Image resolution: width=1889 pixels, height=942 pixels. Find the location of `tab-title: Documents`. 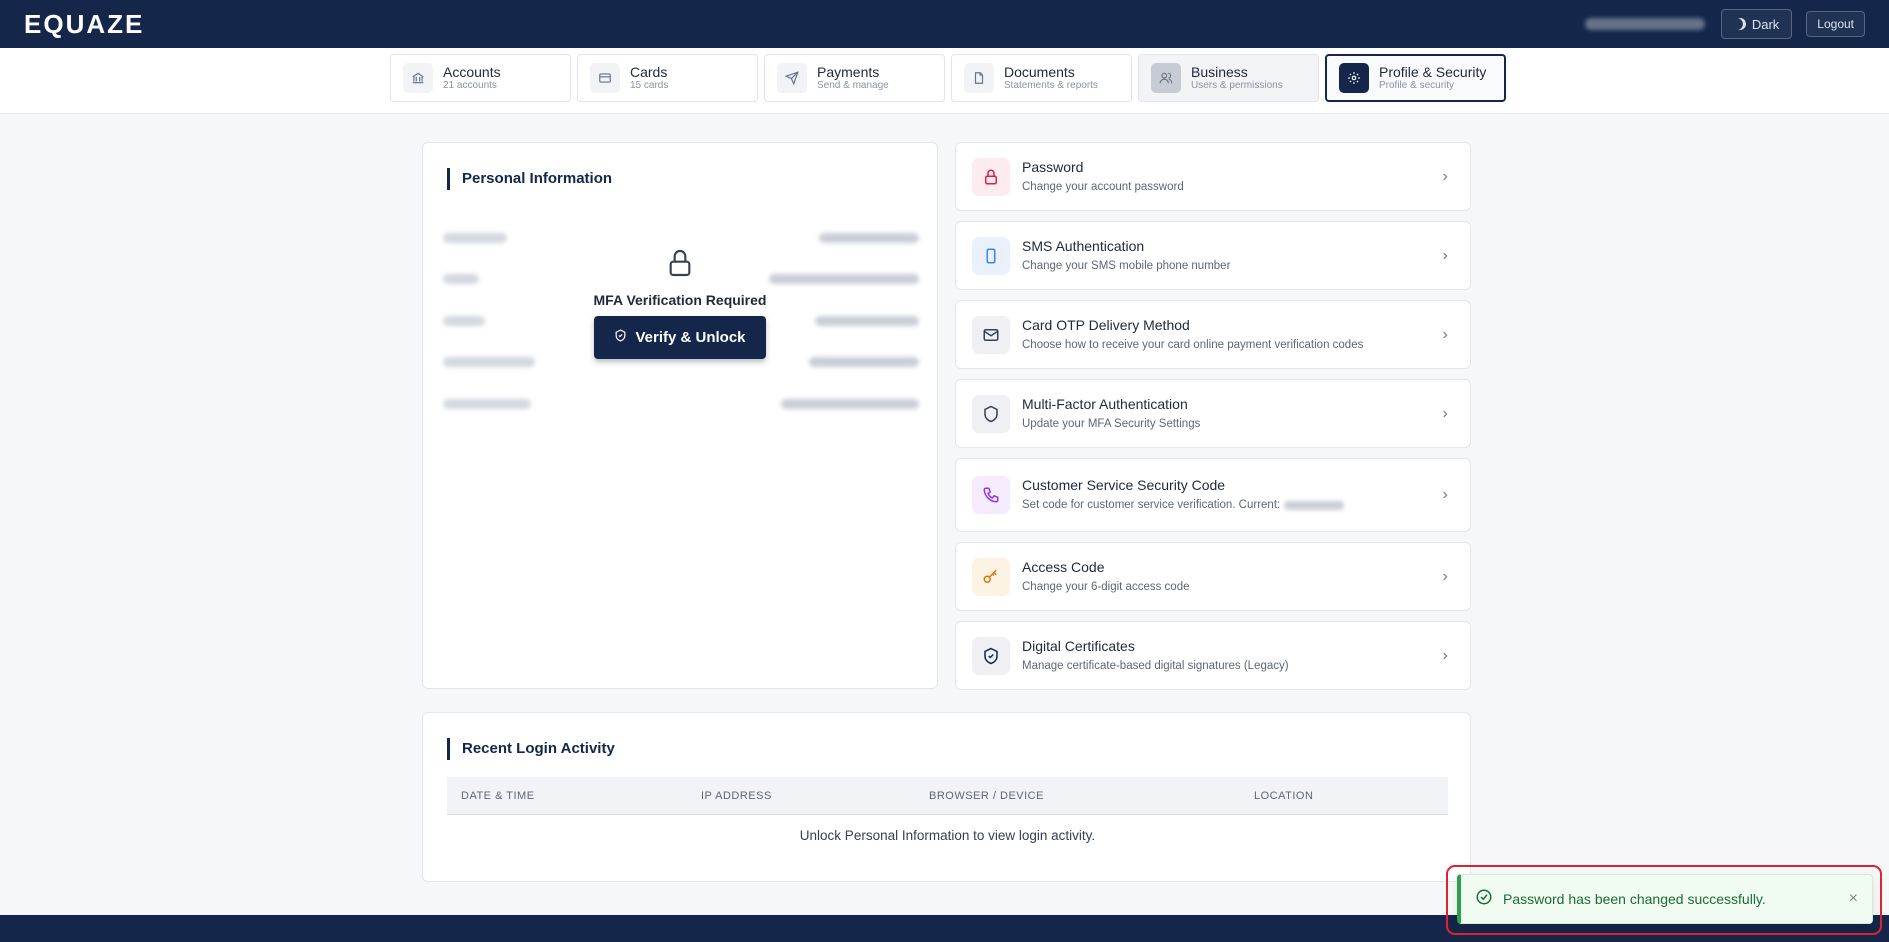

tab-title: Documents is located at coordinates (1039, 71).